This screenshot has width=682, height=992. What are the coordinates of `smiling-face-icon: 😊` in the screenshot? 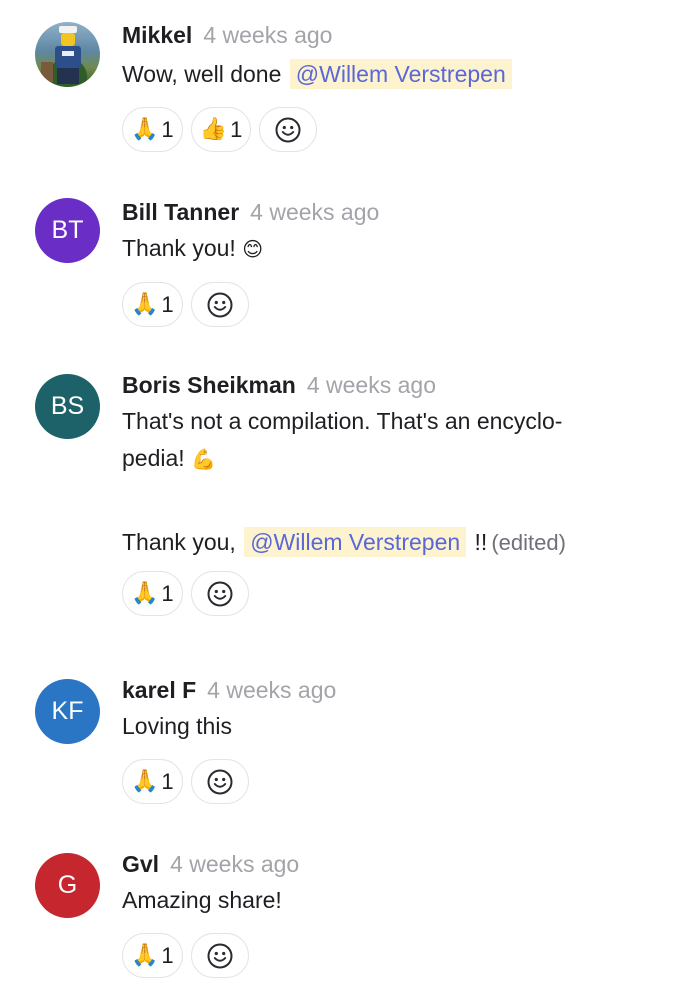 It's located at (253, 249).